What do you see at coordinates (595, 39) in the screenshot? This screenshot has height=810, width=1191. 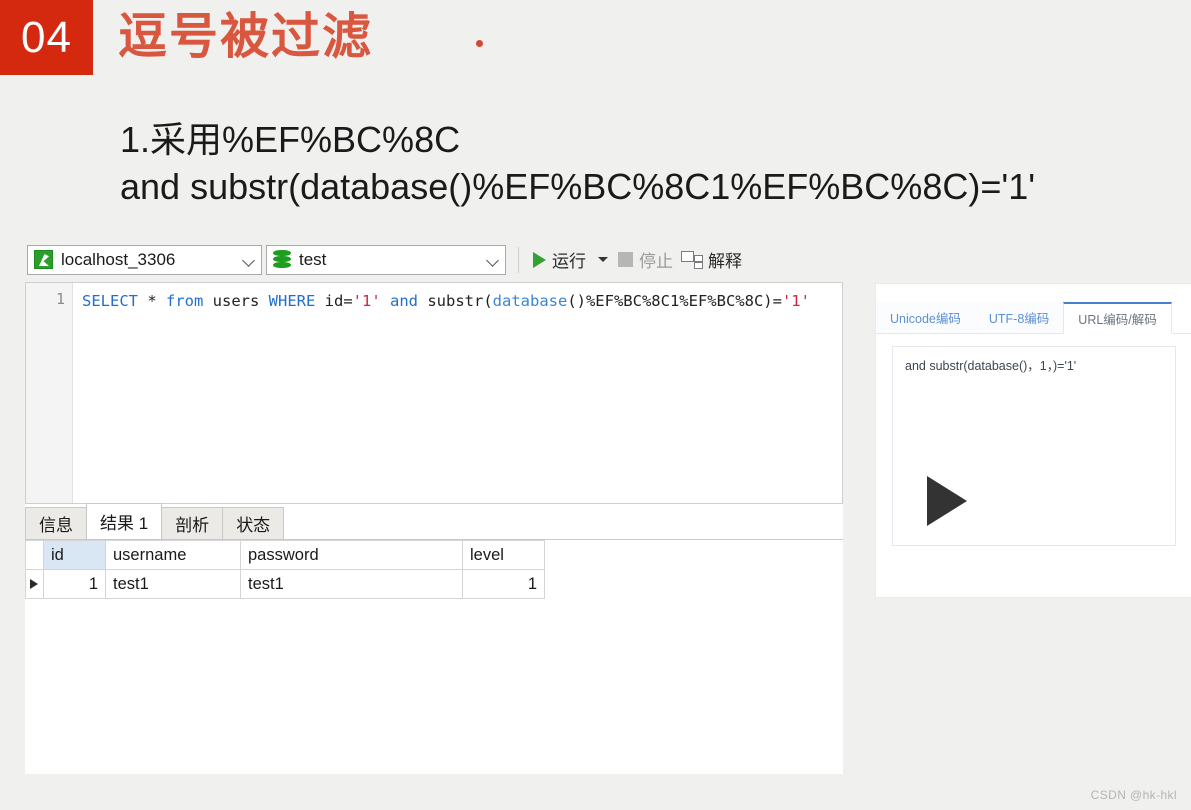 I see `slide-header: 04 逗号被过滤` at bounding box center [595, 39].